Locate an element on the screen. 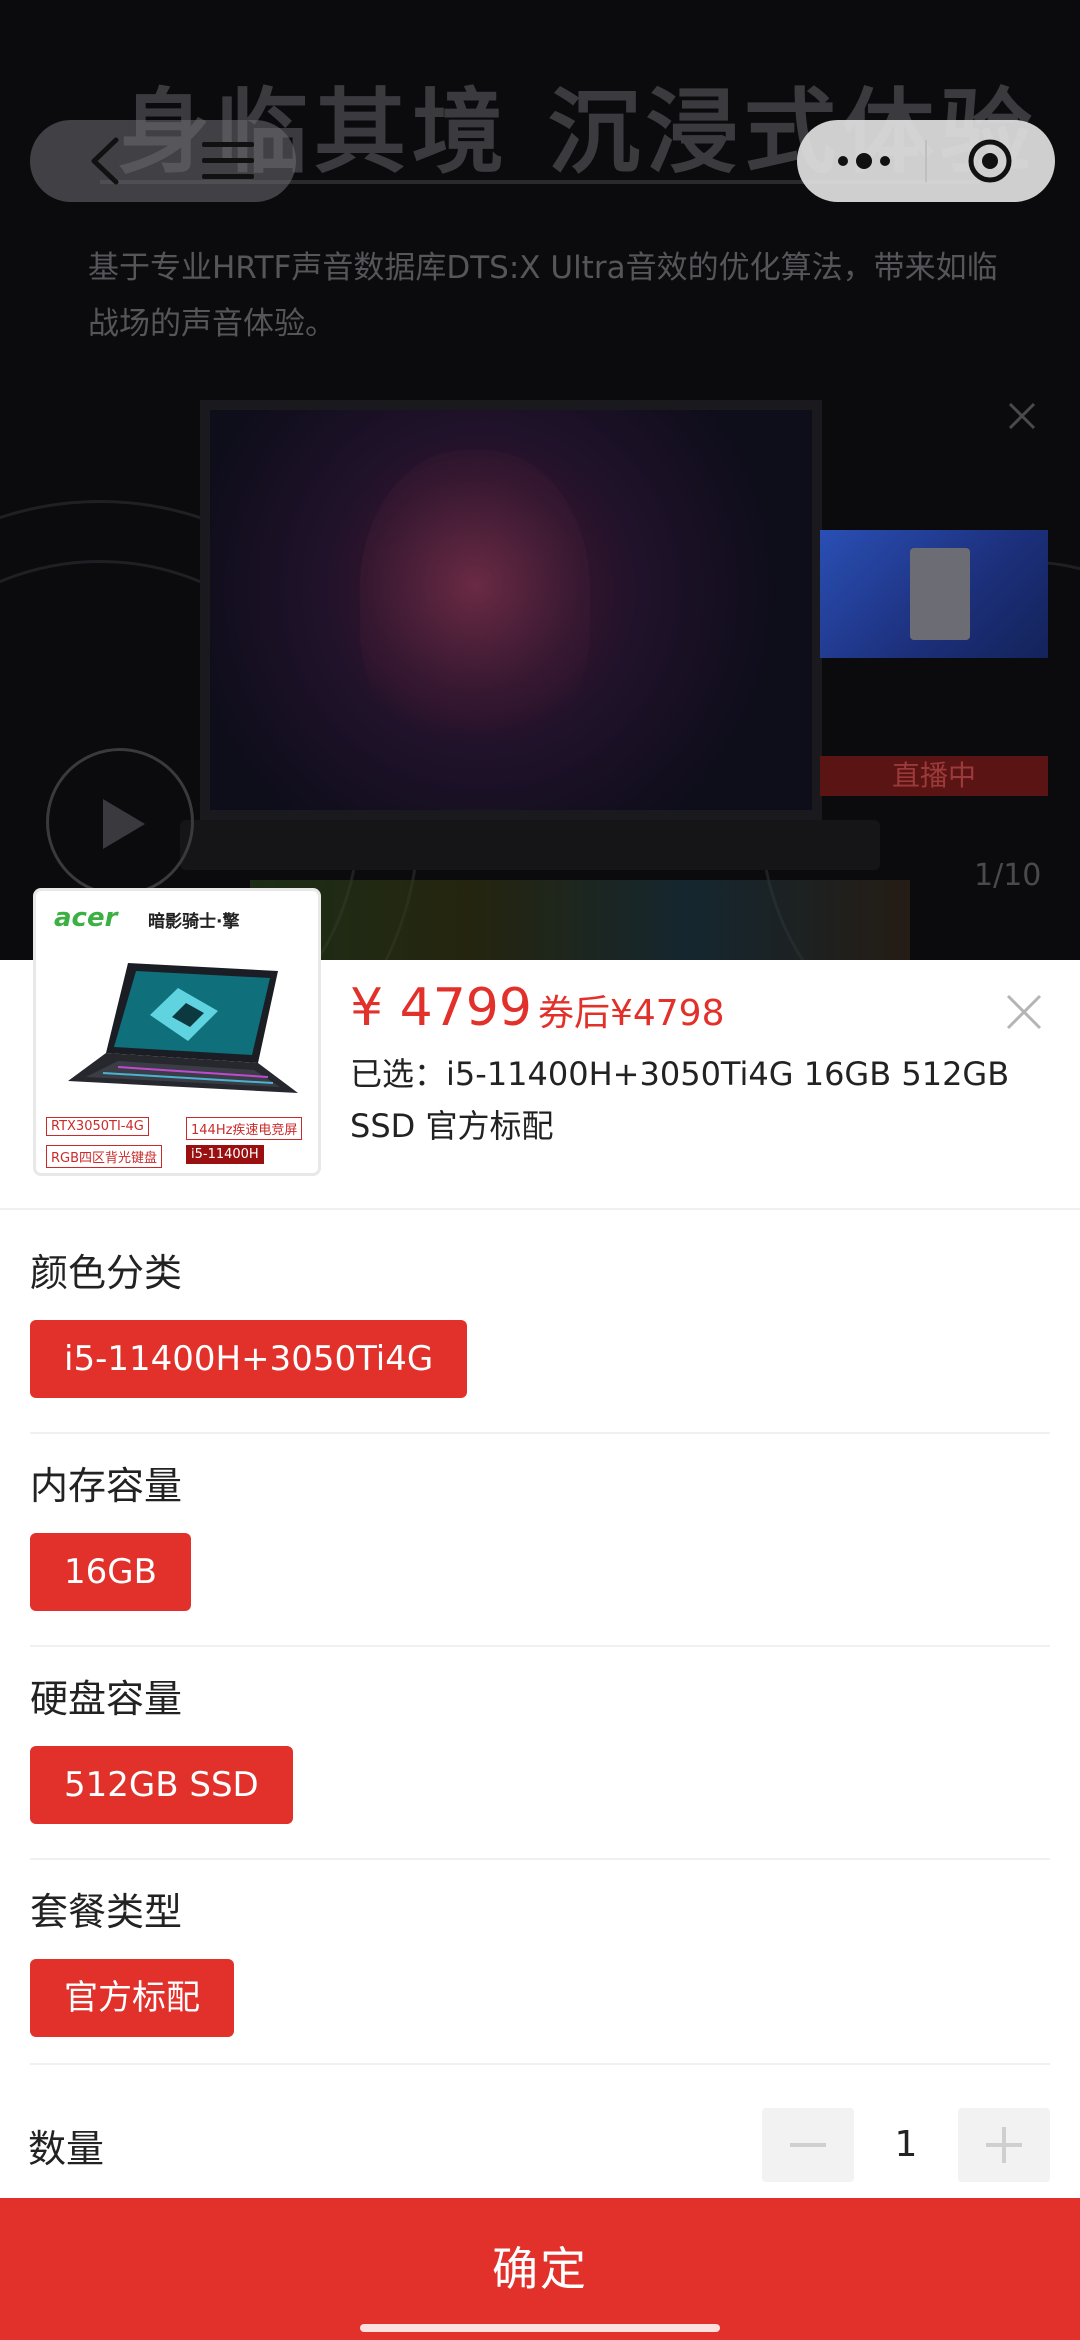  minus-icon is located at coordinates (808, 2145).